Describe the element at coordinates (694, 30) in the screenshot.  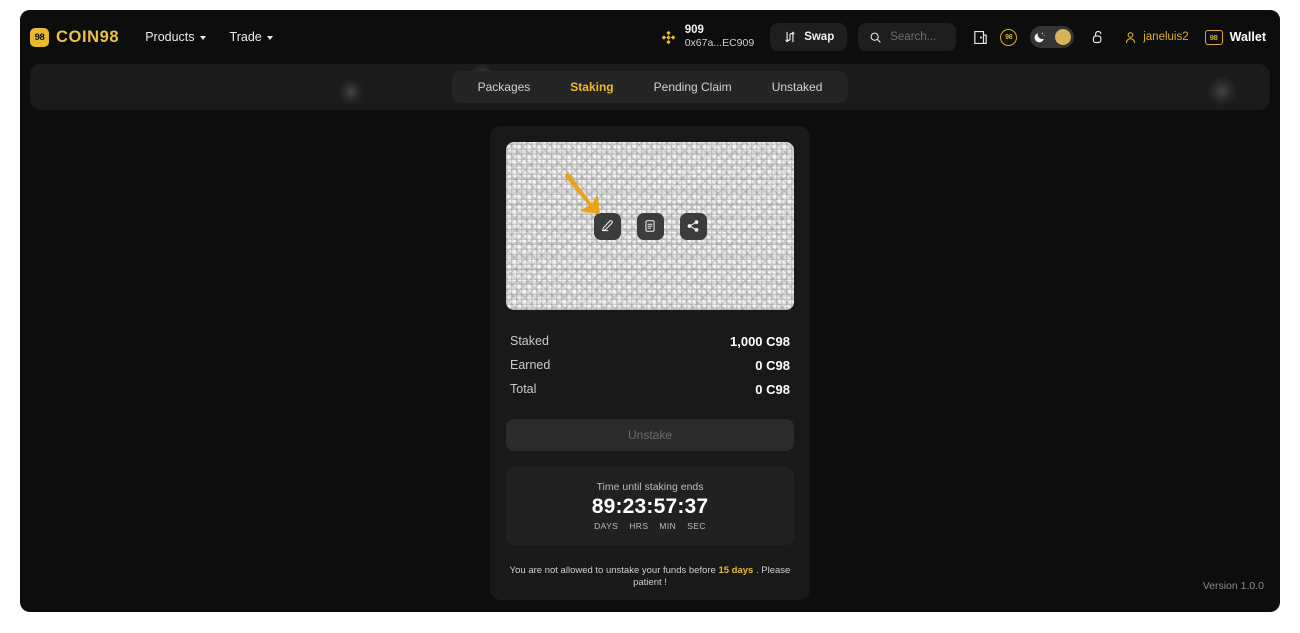
I see `network-name: 909` at that location.